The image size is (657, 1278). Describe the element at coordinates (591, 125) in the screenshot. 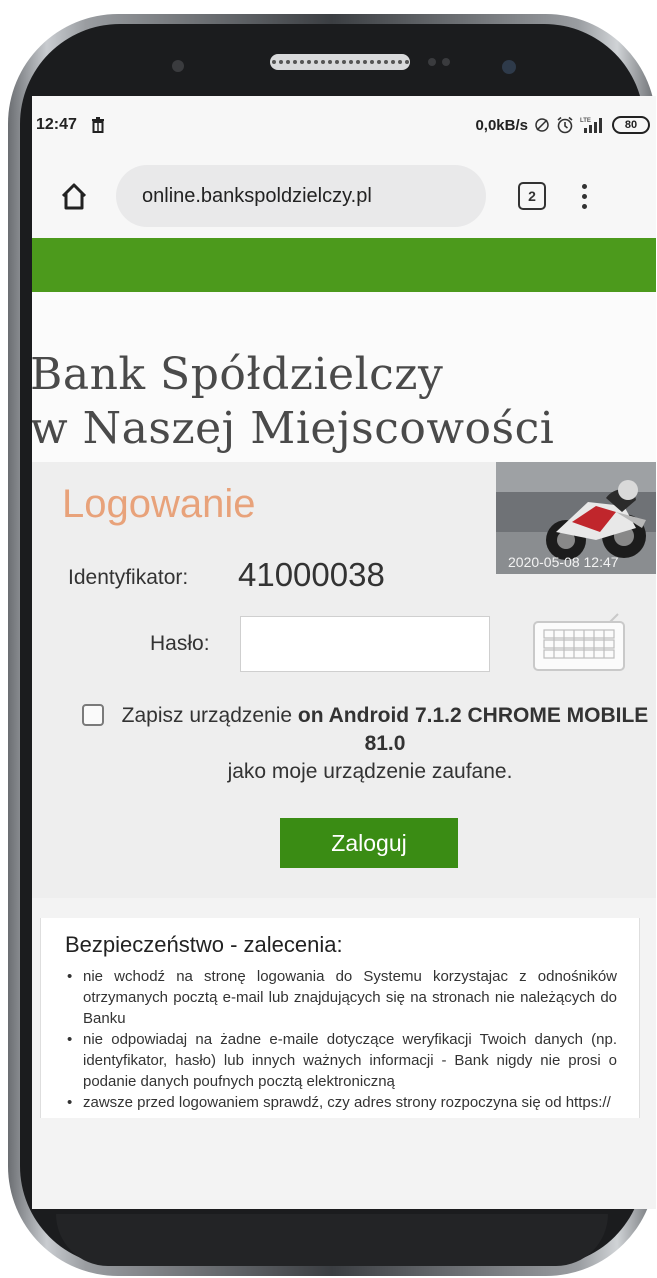

I see `signal-icon: LTE` at that location.